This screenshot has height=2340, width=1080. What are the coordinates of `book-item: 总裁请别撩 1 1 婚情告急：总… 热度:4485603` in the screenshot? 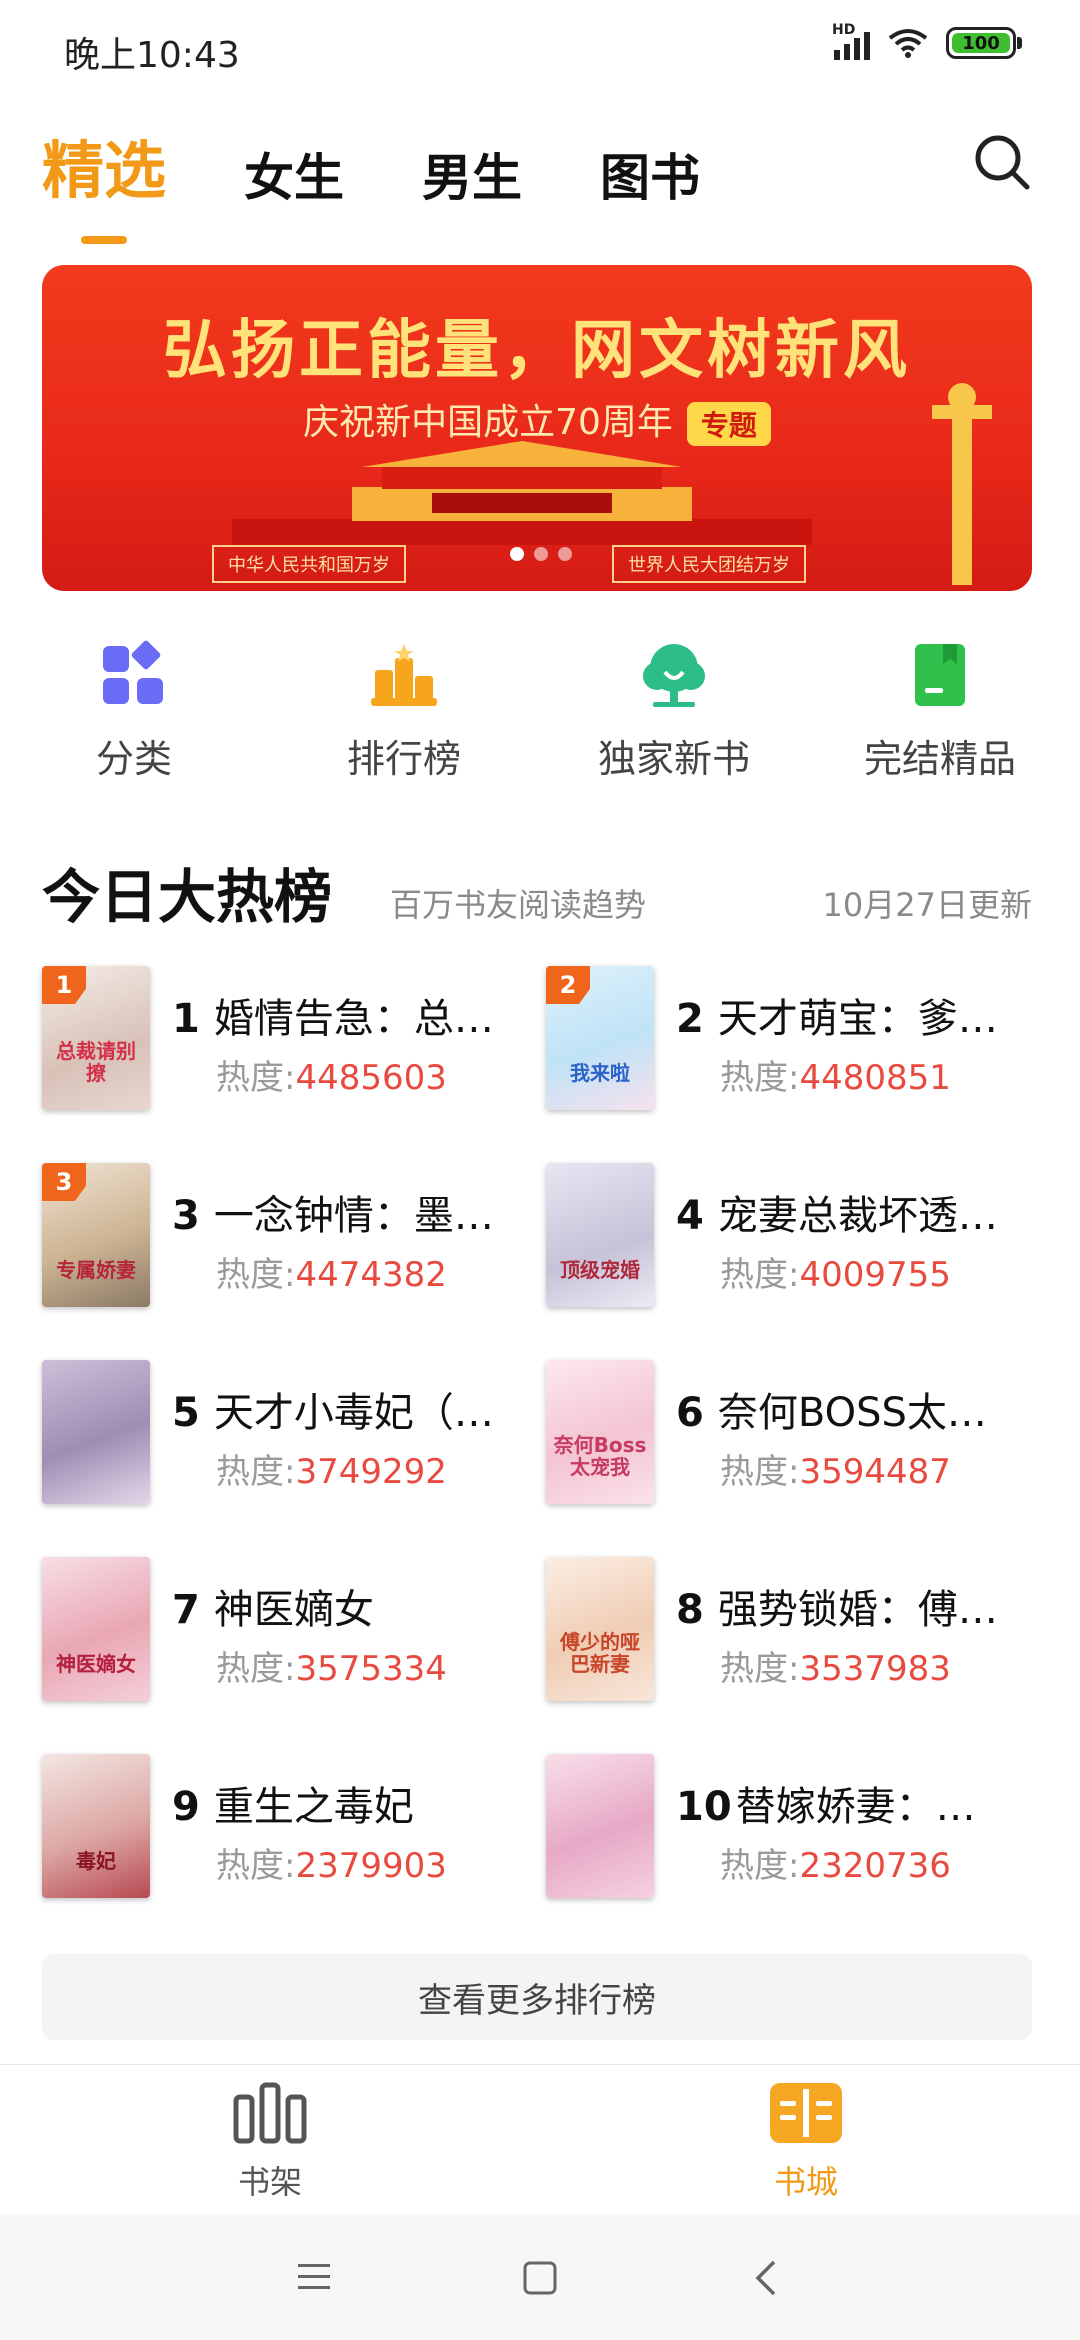 It's located at (302, 1041).